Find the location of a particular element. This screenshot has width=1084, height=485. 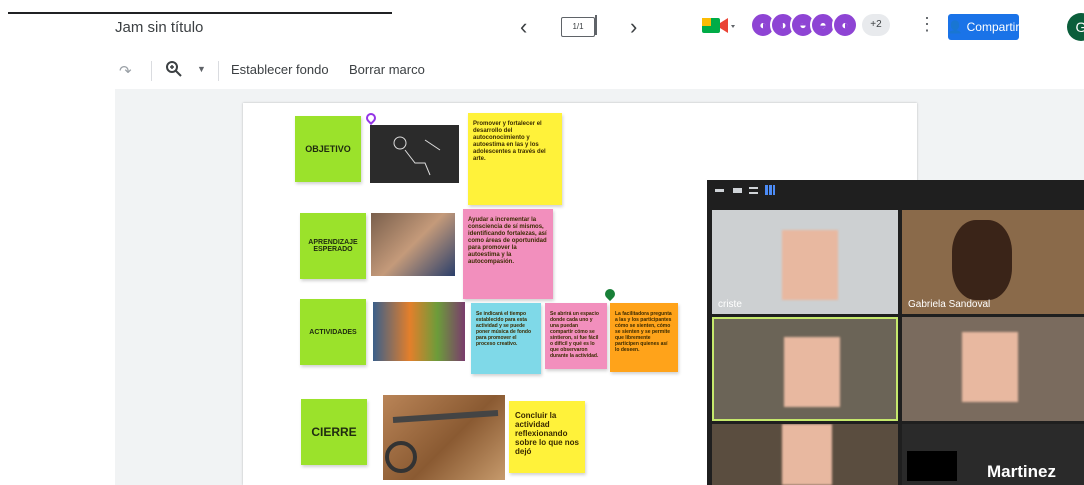

set-background-button: Establecer fondo is located at coordinates (280, 69).